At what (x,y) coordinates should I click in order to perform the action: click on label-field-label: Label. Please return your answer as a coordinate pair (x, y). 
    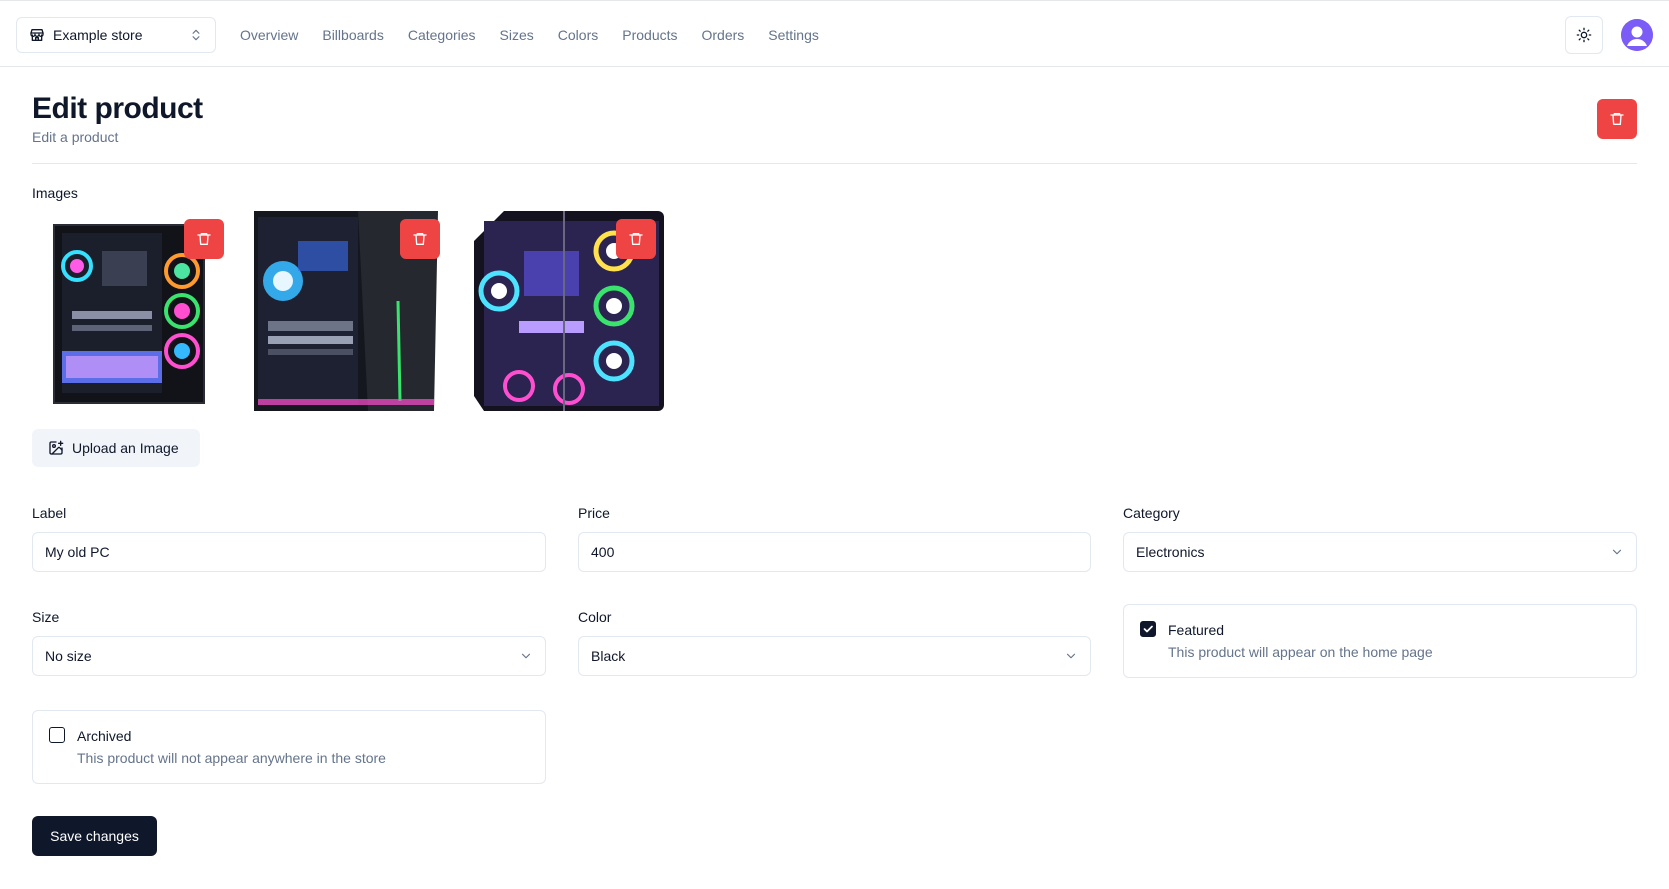
    Looking at the image, I should click on (49, 513).